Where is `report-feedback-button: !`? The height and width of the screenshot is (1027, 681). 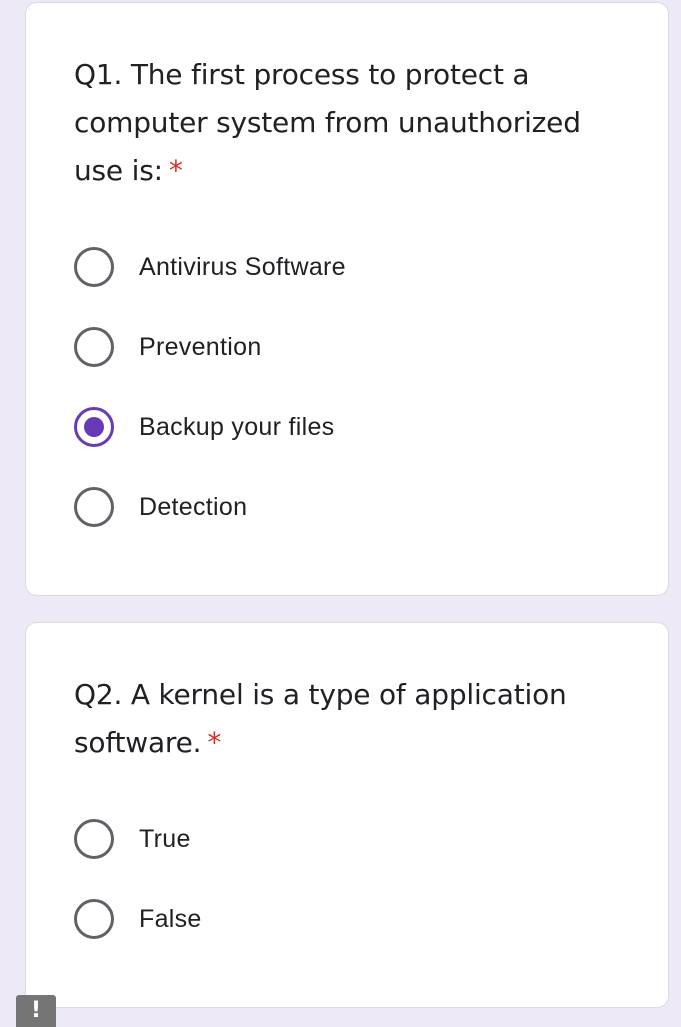 report-feedback-button: ! is located at coordinates (36, 1011).